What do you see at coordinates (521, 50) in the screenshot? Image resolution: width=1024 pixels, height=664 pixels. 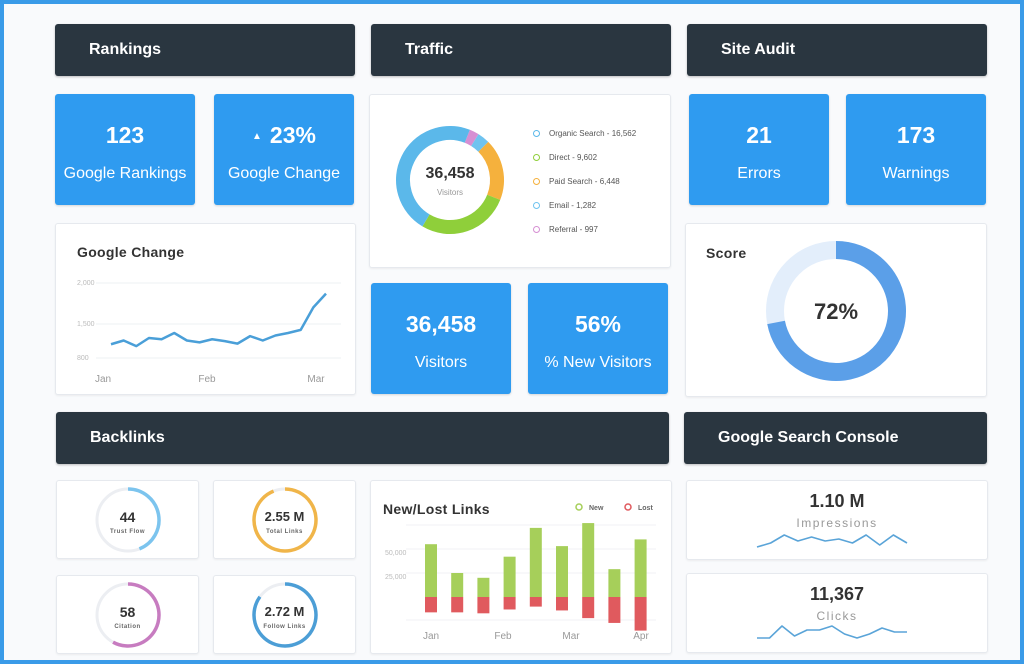 I see `traffic-header: Traffic` at bounding box center [521, 50].